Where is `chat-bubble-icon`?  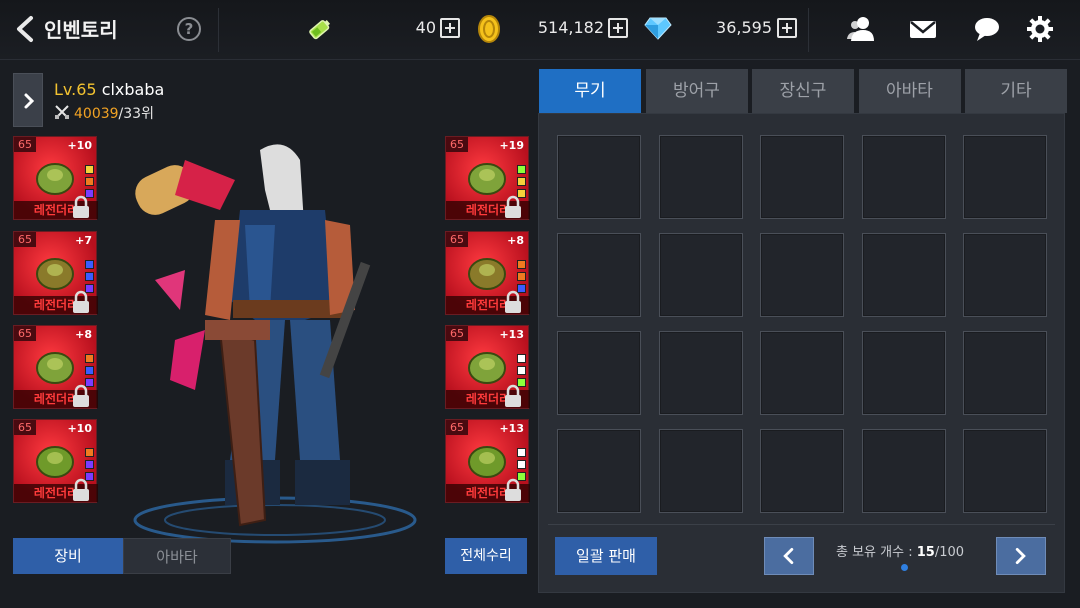
chat-bubble-icon is located at coordinates (987, 29).